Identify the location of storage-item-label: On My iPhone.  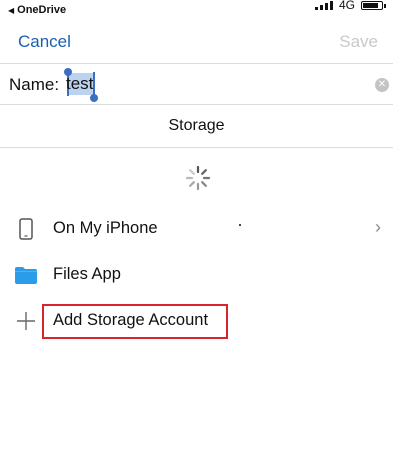
(105, 228).